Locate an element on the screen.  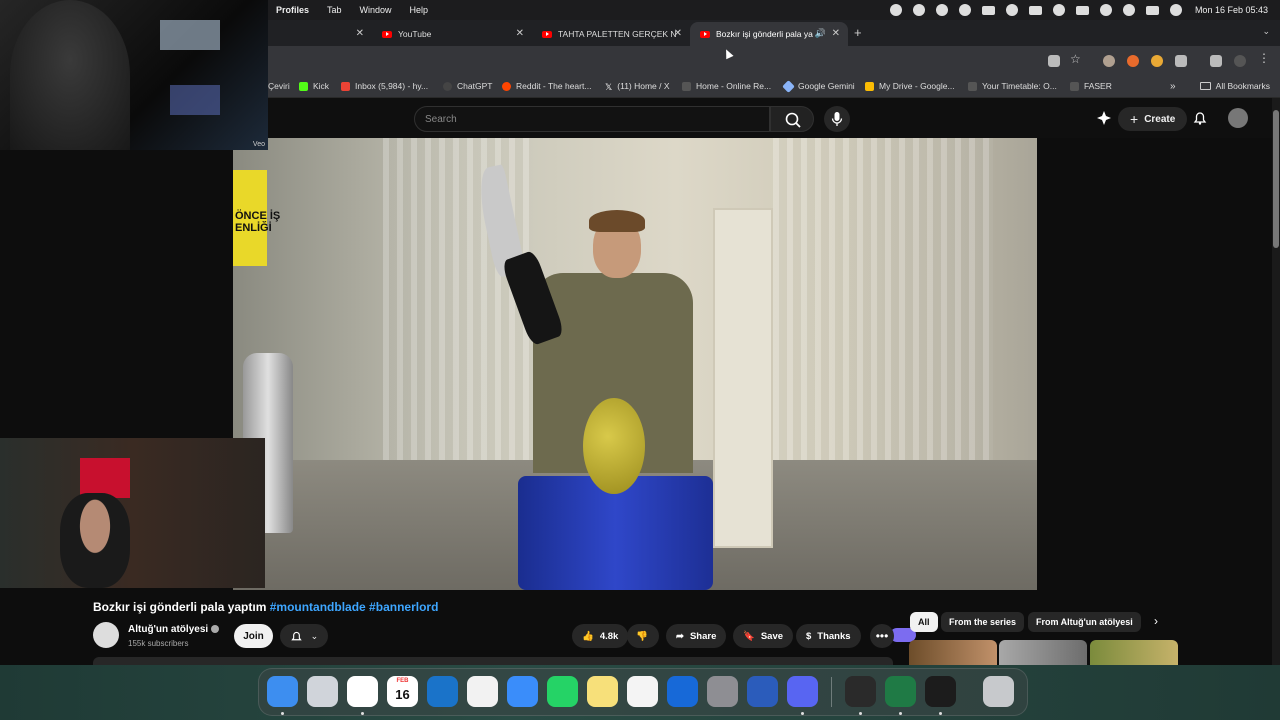
extension-2-icon is located at coordinates (1133, 61).